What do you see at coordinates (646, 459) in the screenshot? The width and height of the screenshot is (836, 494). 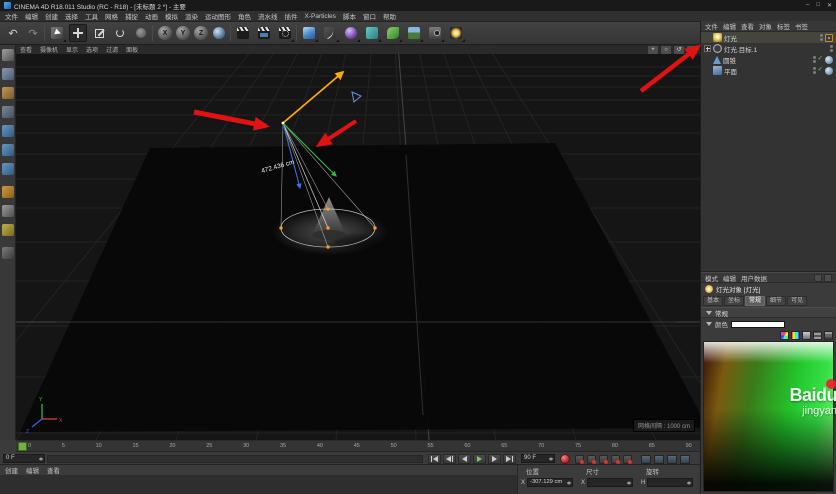 I see `keyframe-selection-icon` at bounding box center [646, 459].